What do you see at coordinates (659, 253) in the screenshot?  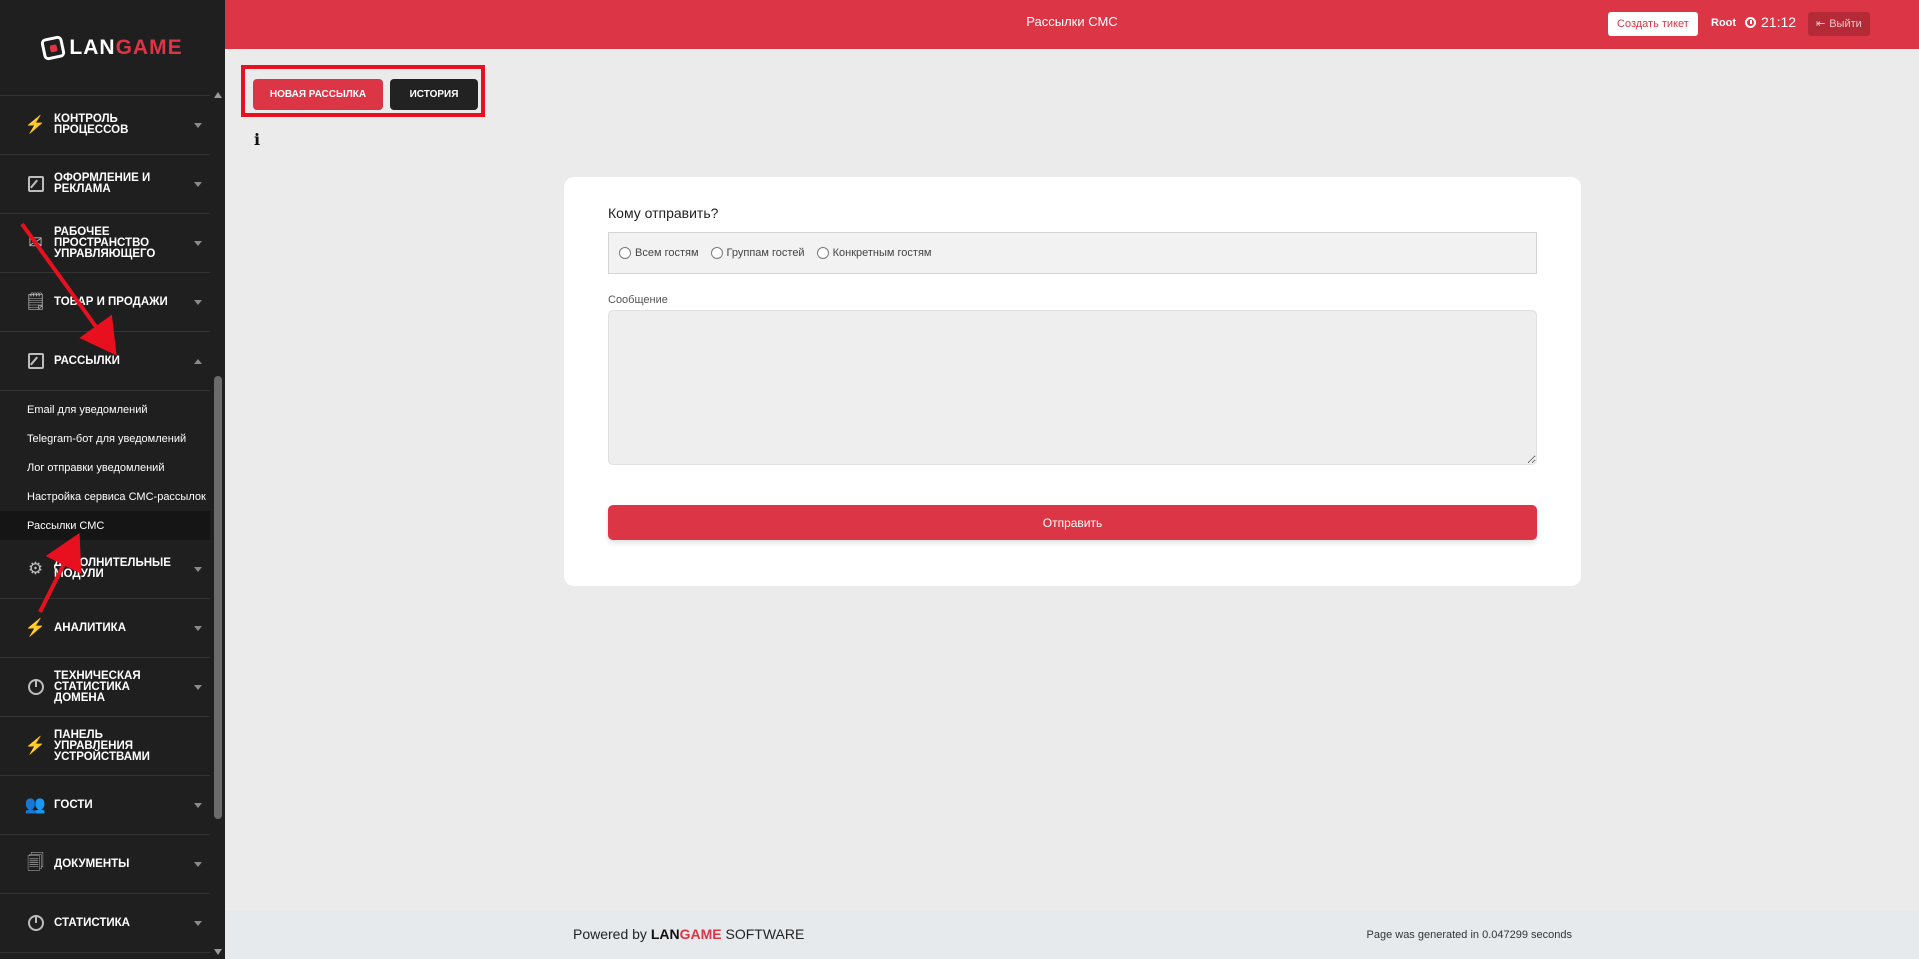 I see `radio-all-guests: Всем гостям` at bounding box center [659, 253].